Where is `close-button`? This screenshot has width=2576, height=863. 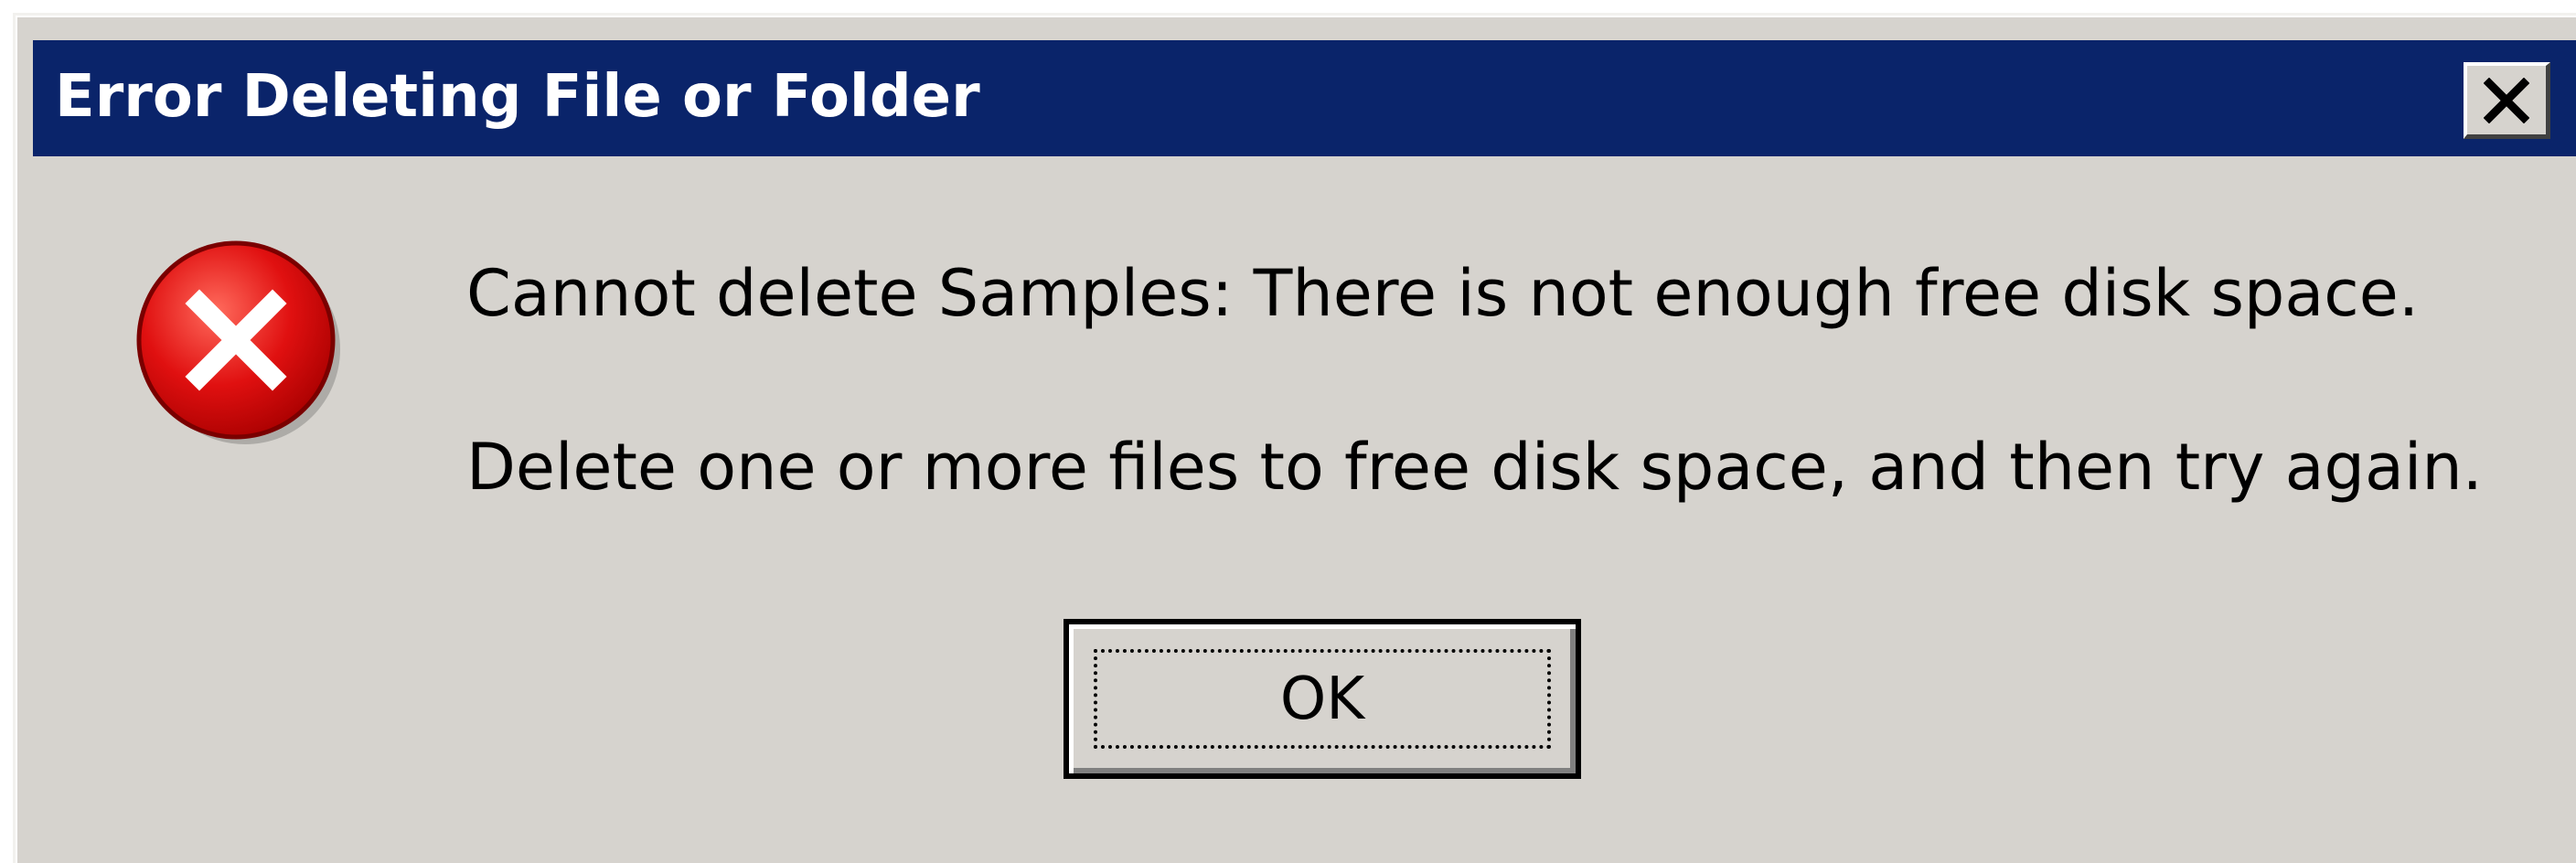 close-button is located at coordinates (2507, 100).